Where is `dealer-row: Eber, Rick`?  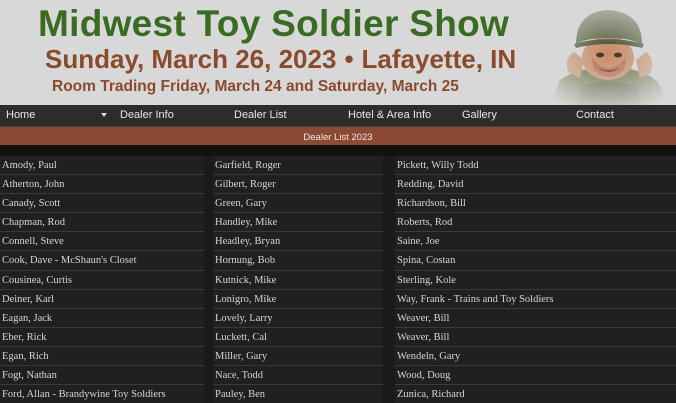 dealer-row: Eber, Rick is located at coordinates (102, 337).